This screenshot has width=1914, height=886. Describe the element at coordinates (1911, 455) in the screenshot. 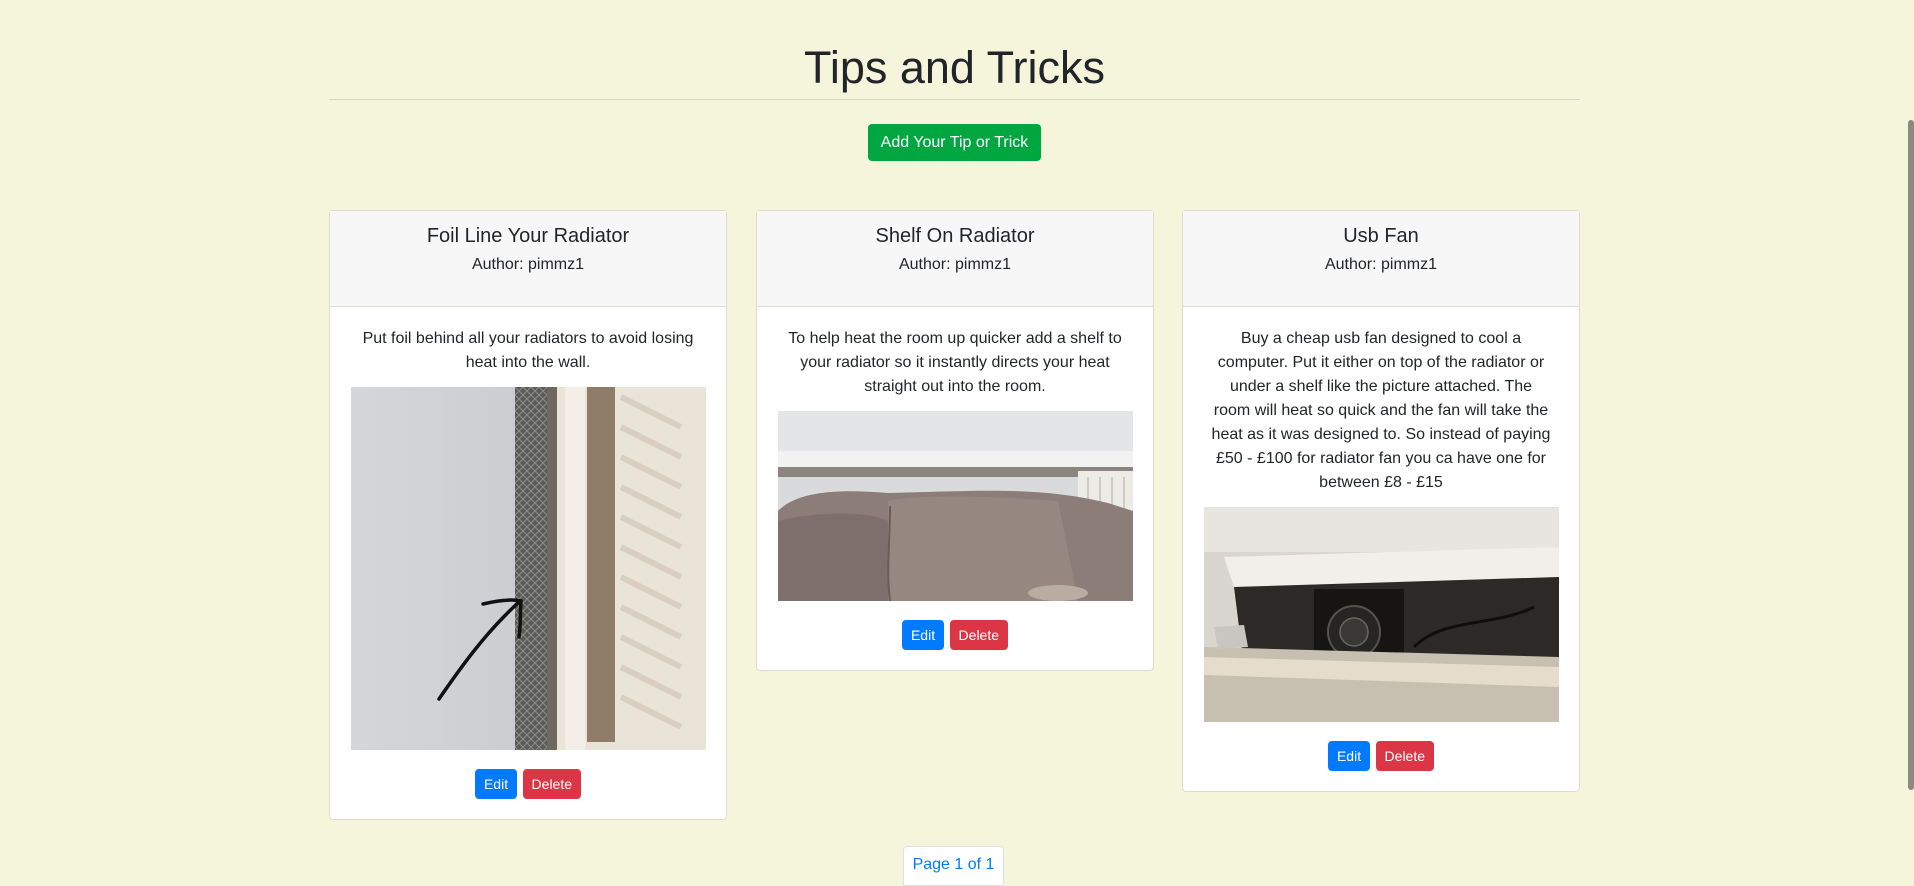

I see `page-scrollbar` at that location.